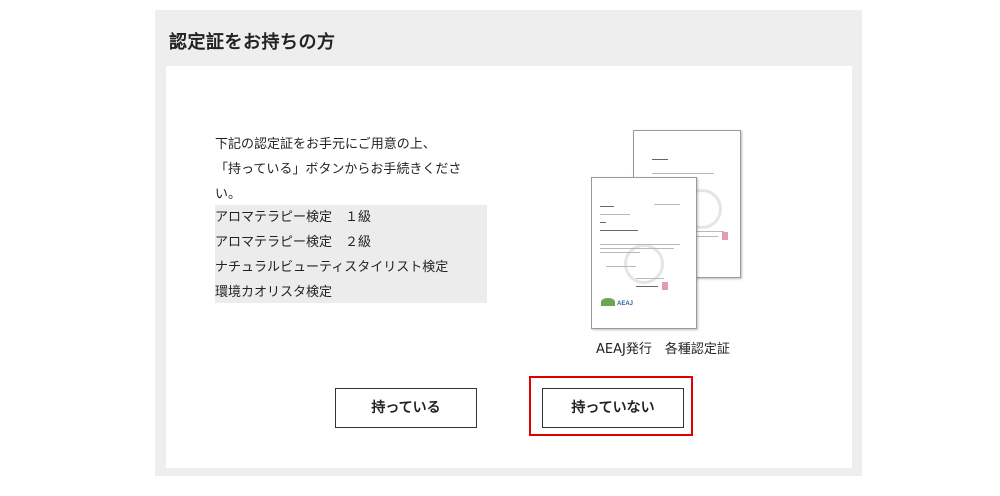 Image resolution: width=1000 pixels, height=496 pixels. What do you see at coordinates (274, 292) in the screenshot?
I see `certificate-item: 環境カオリスタ検定` at bounding box center [274, 292].